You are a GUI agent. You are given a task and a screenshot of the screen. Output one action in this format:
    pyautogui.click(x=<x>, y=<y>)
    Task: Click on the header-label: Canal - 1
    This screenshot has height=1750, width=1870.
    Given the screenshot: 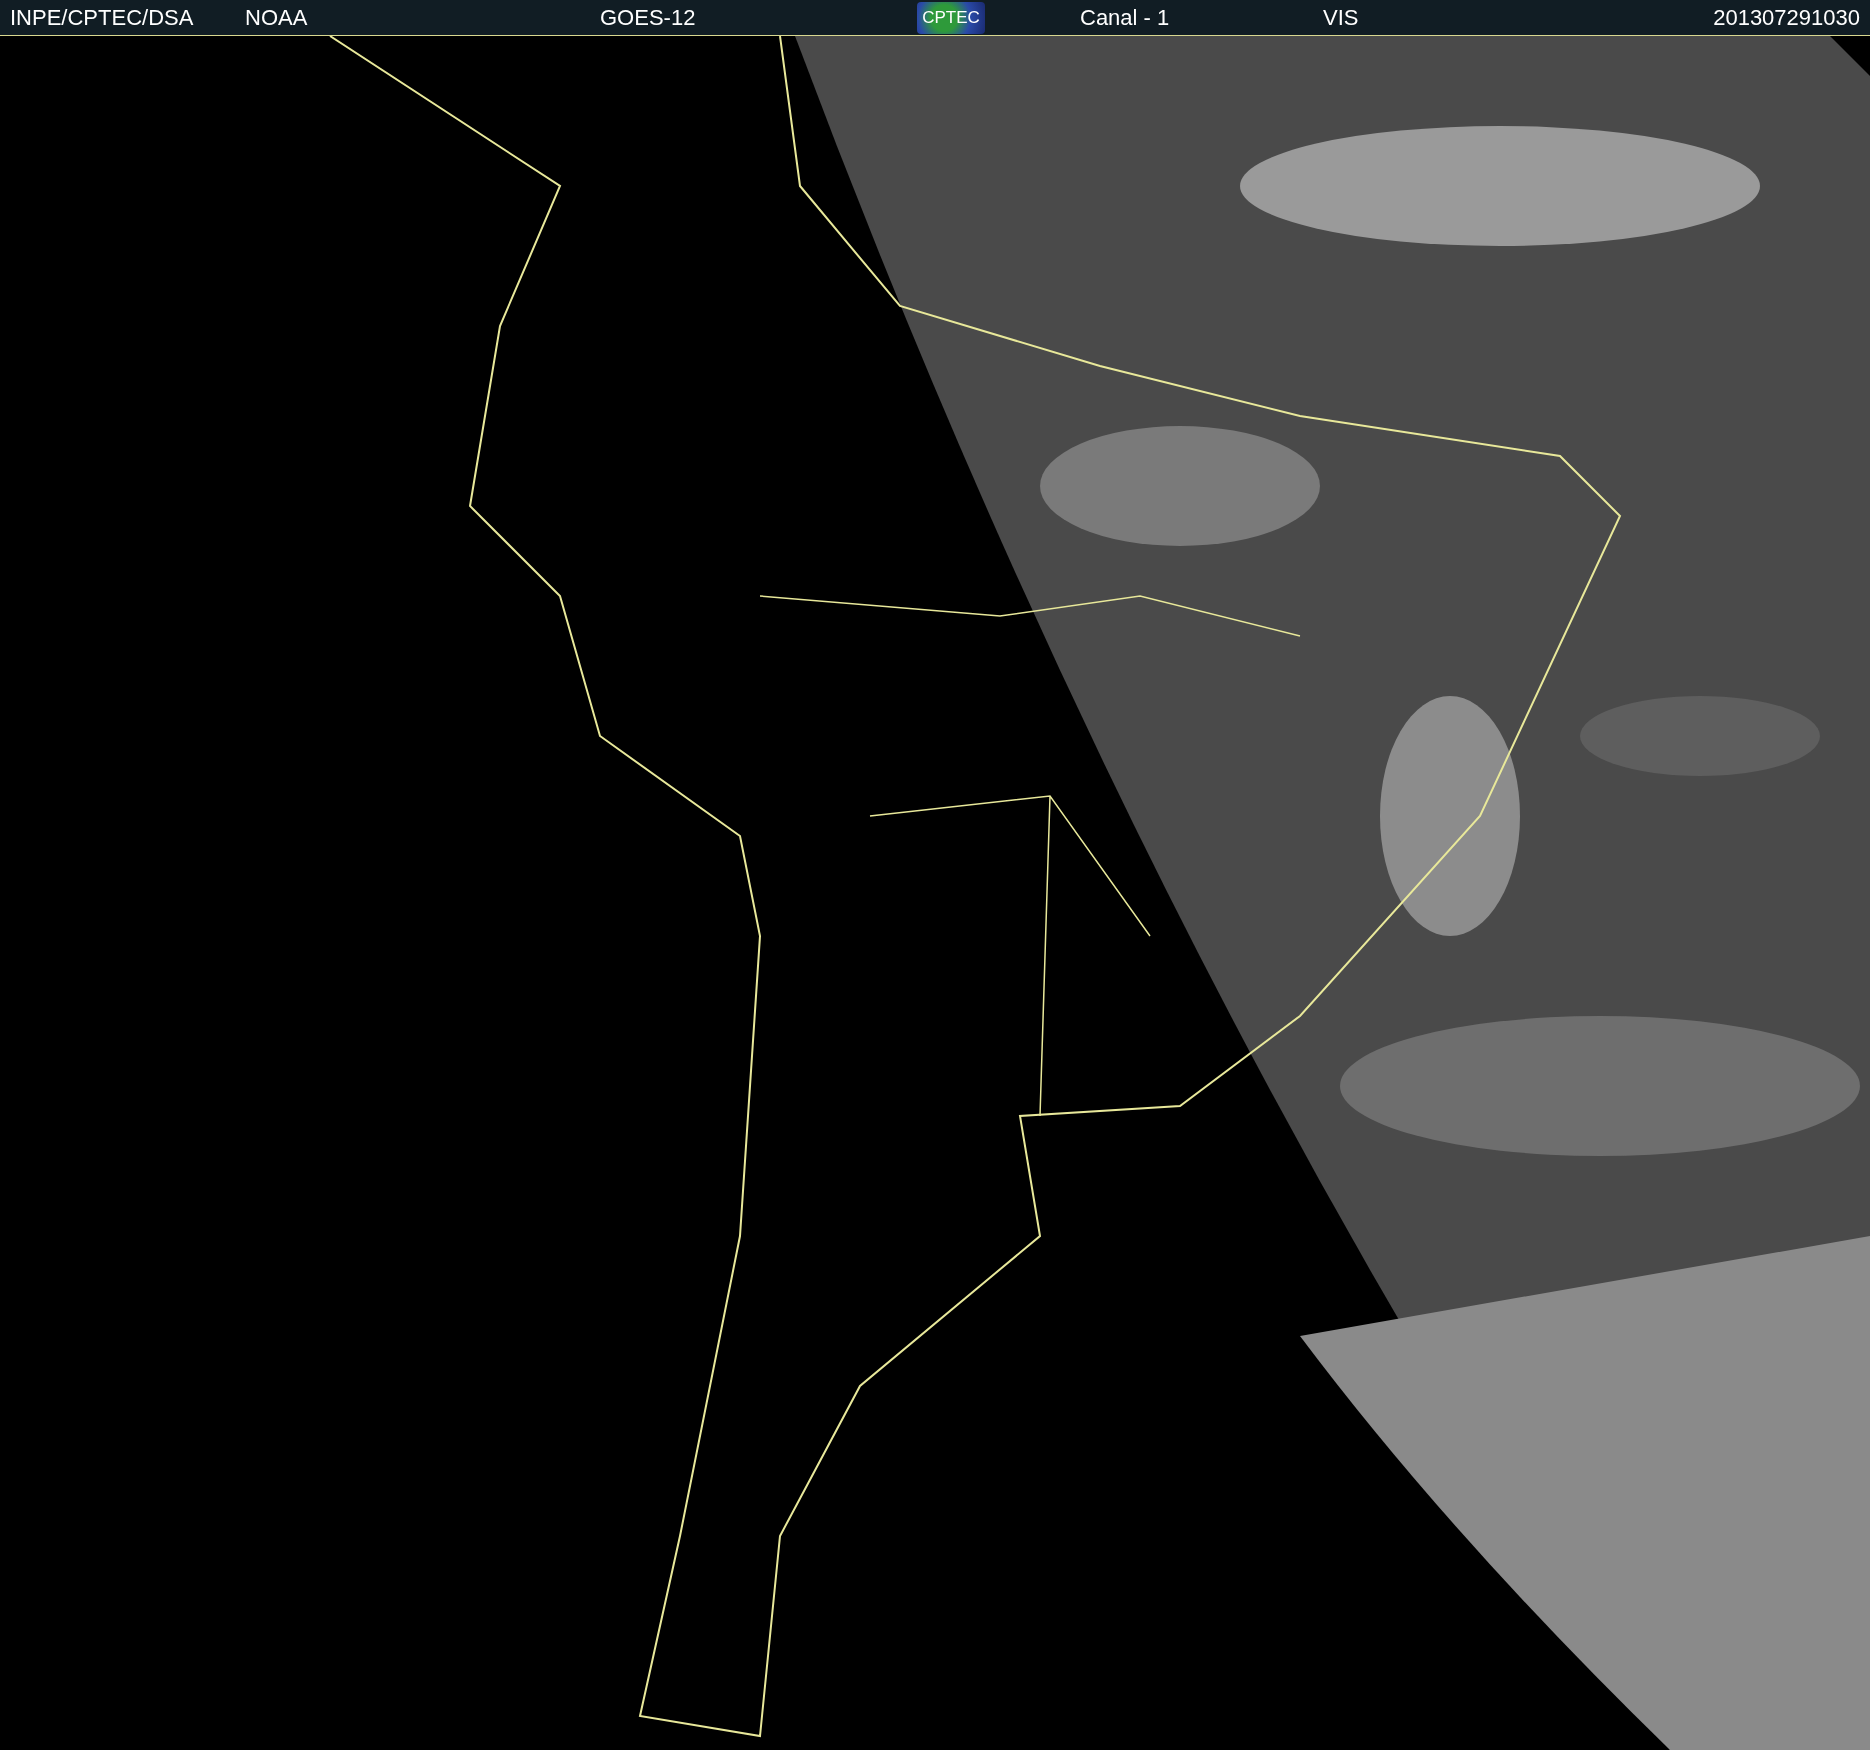 What is the action you would take?
    pyautogui.click(x=1125, y=17)
    